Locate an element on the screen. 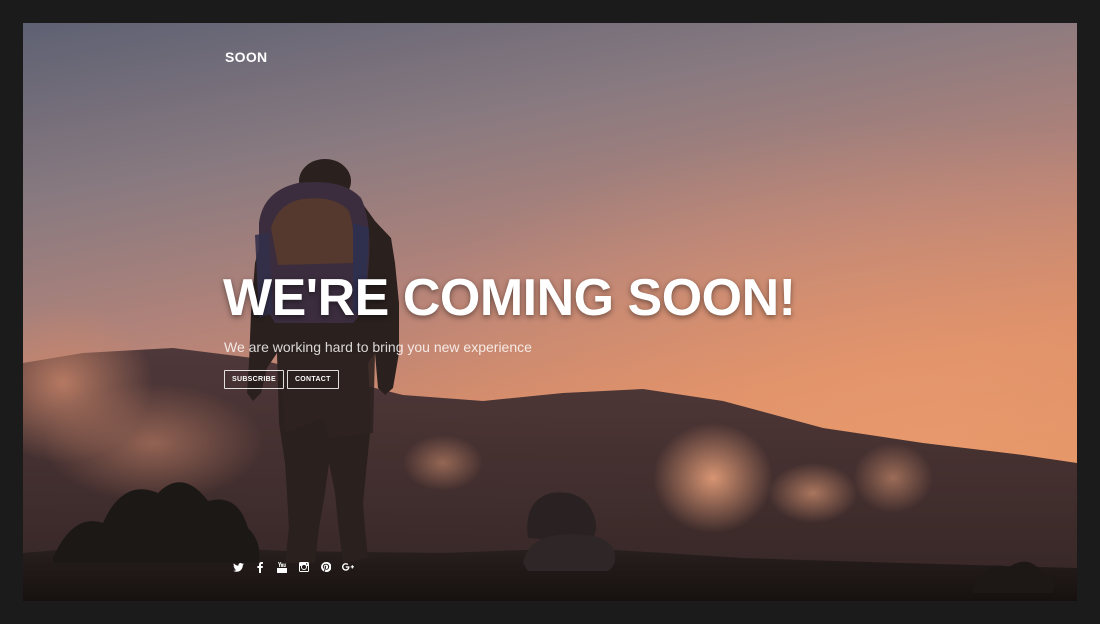 Image resolution: width=1100 pixels, height=624 pixels. brand-logo: SOON is located at coordinates (246, 57).